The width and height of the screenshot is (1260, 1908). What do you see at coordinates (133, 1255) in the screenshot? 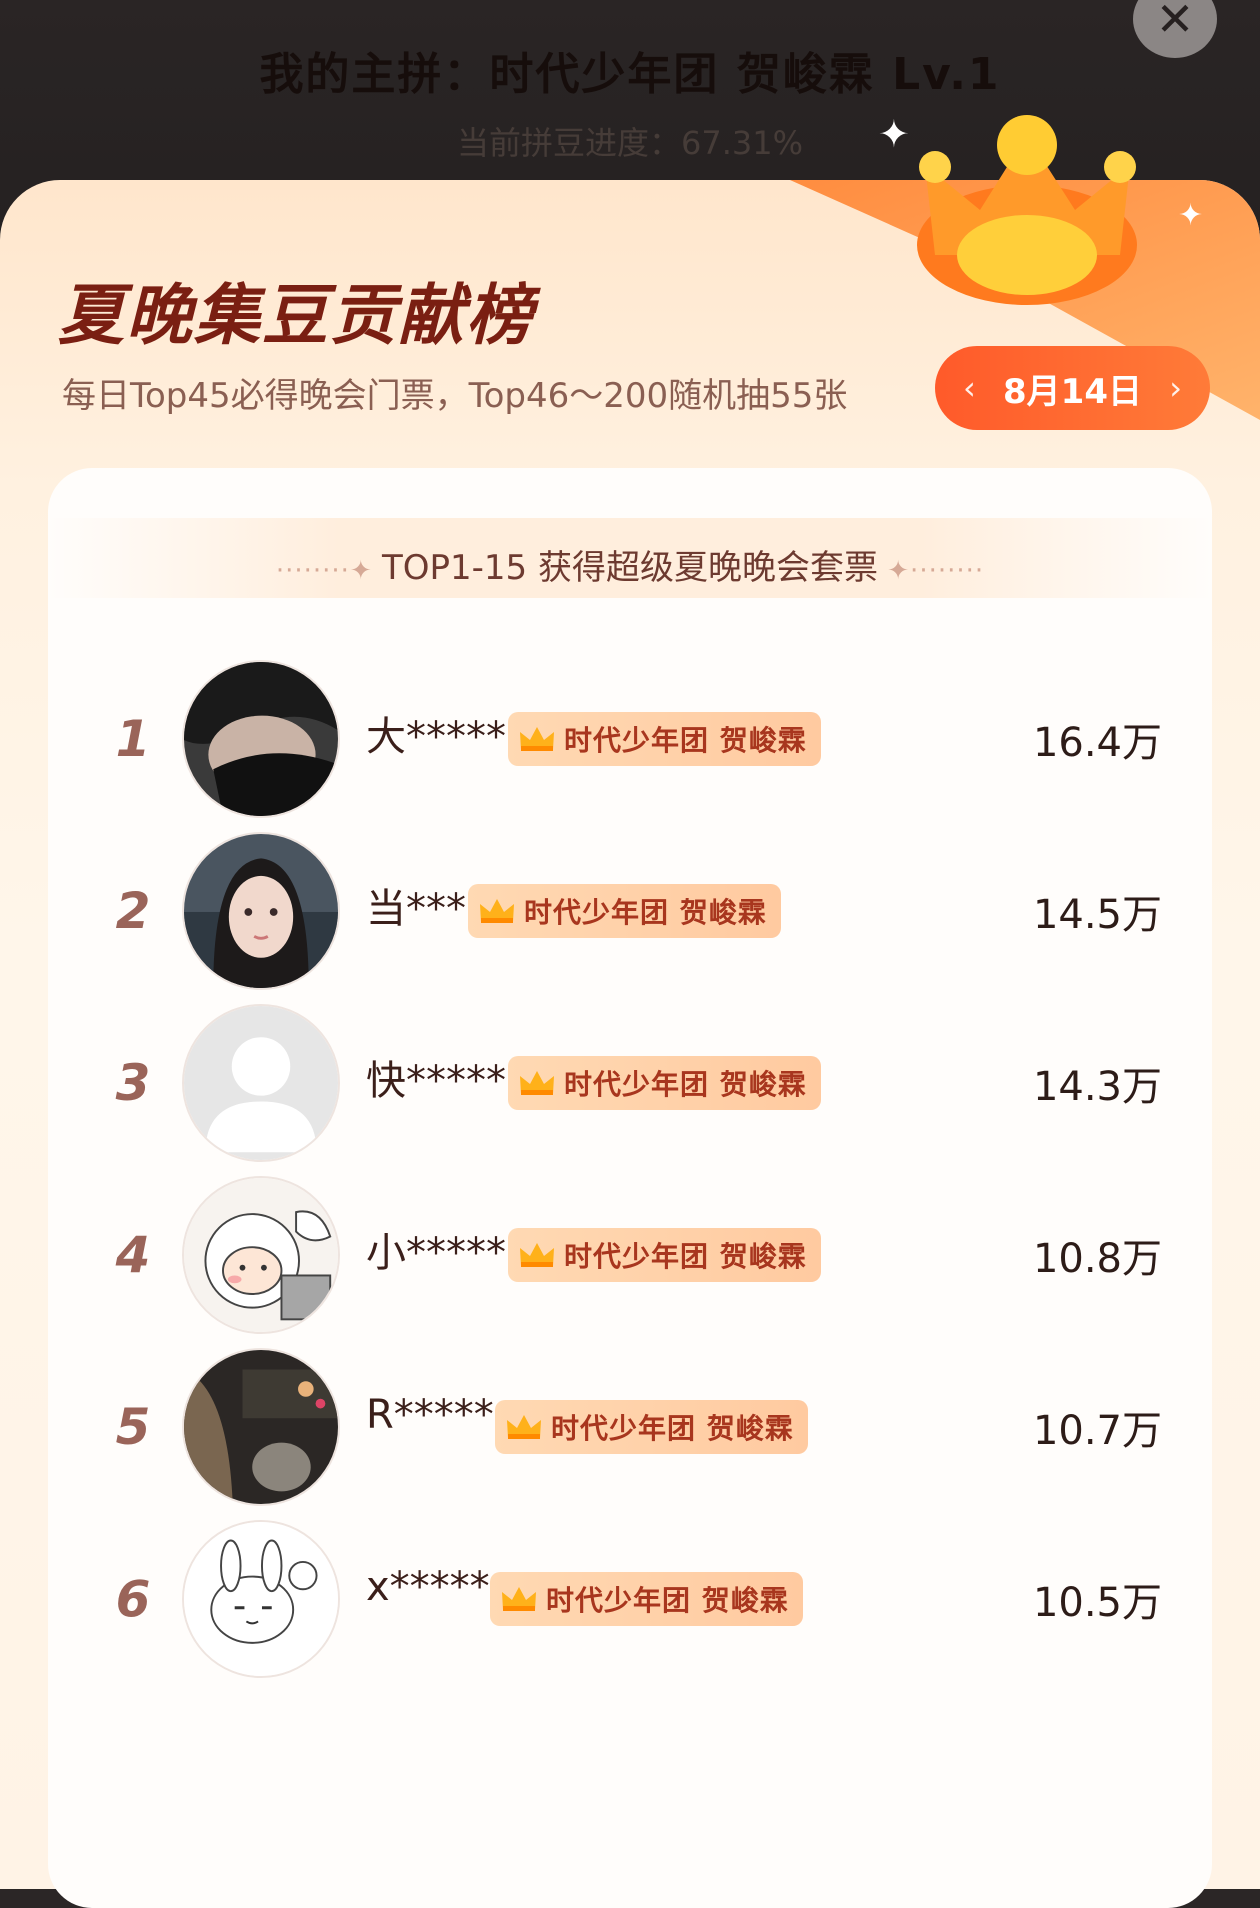
I see `rank-number: 4` at bounding box center [133, 1255].